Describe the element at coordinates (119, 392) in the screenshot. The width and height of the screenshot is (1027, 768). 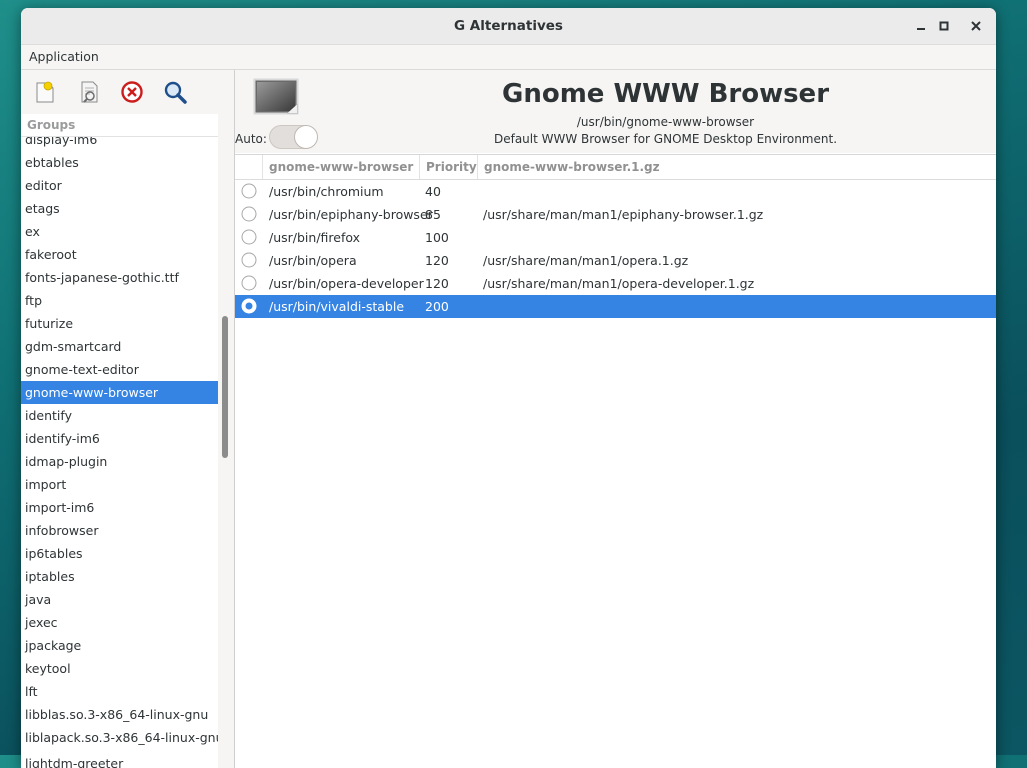
I see `list-item: gnome-www-browser` at that location.